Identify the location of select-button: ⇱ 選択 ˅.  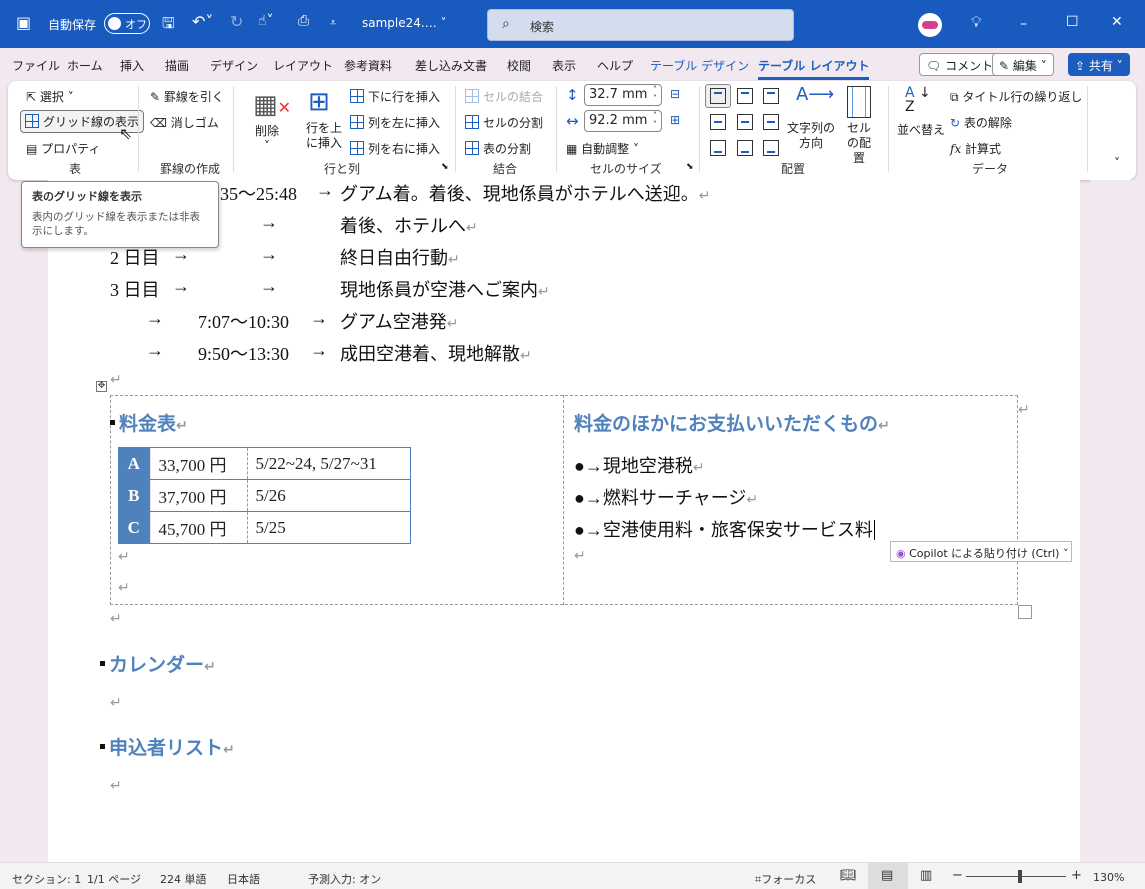
(50, 96).